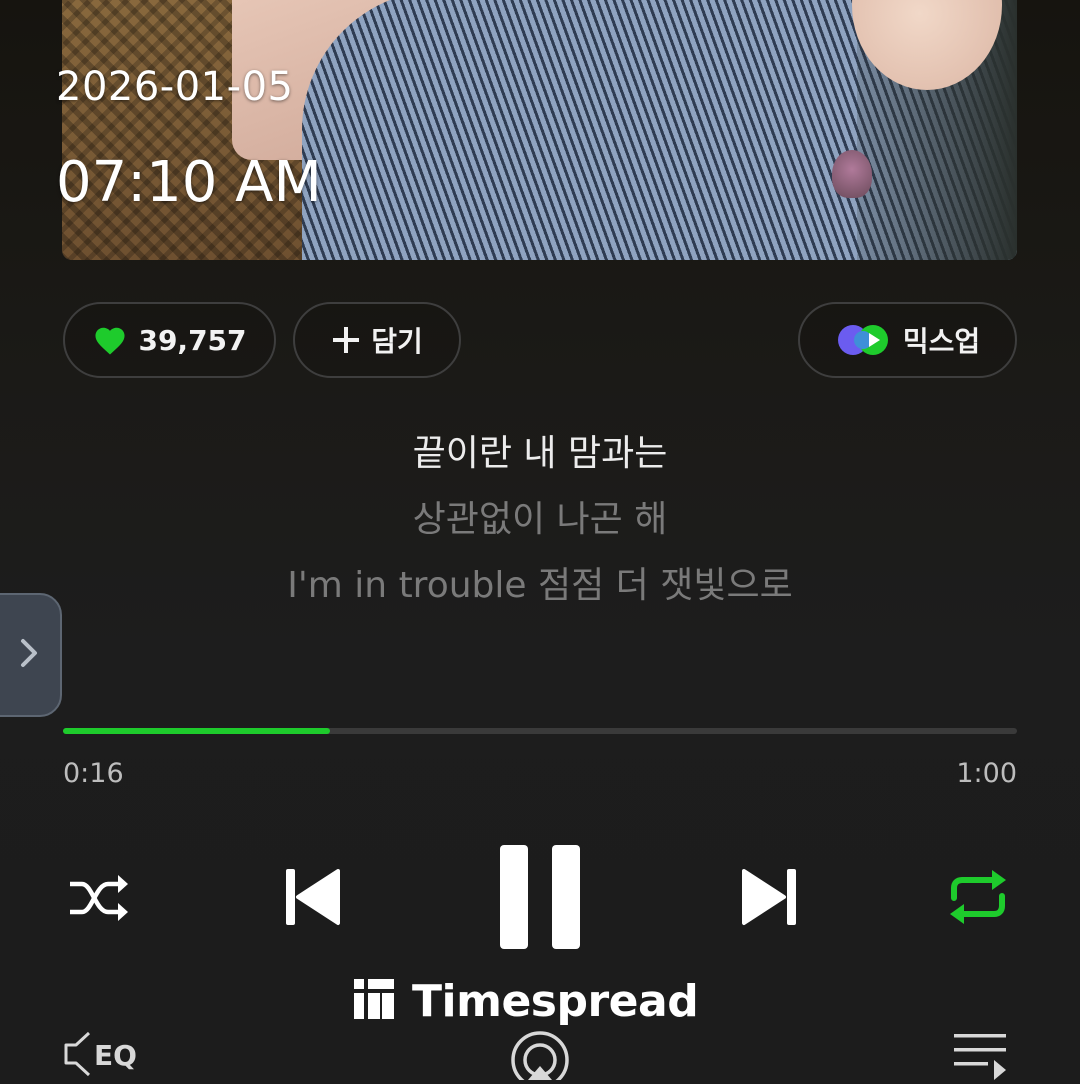  What do you see at coordinates (397, 341) in the screenshot?
I see `add-label: 담기` at bounding box center [397, 341].